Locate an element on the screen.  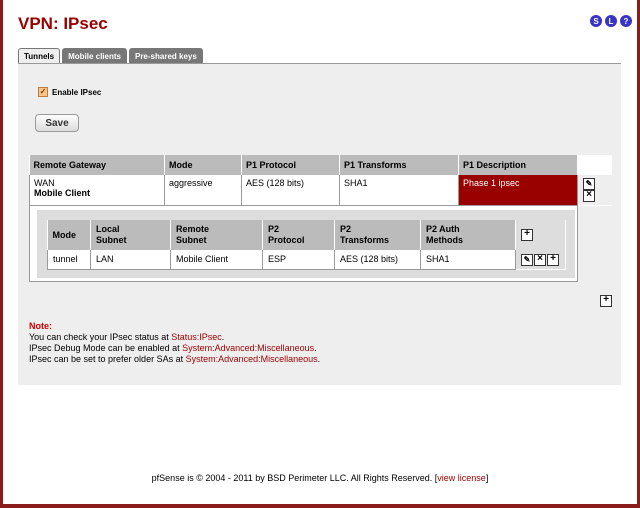
tab-tunnels: Tunnels is located at coordinates (39, 56).